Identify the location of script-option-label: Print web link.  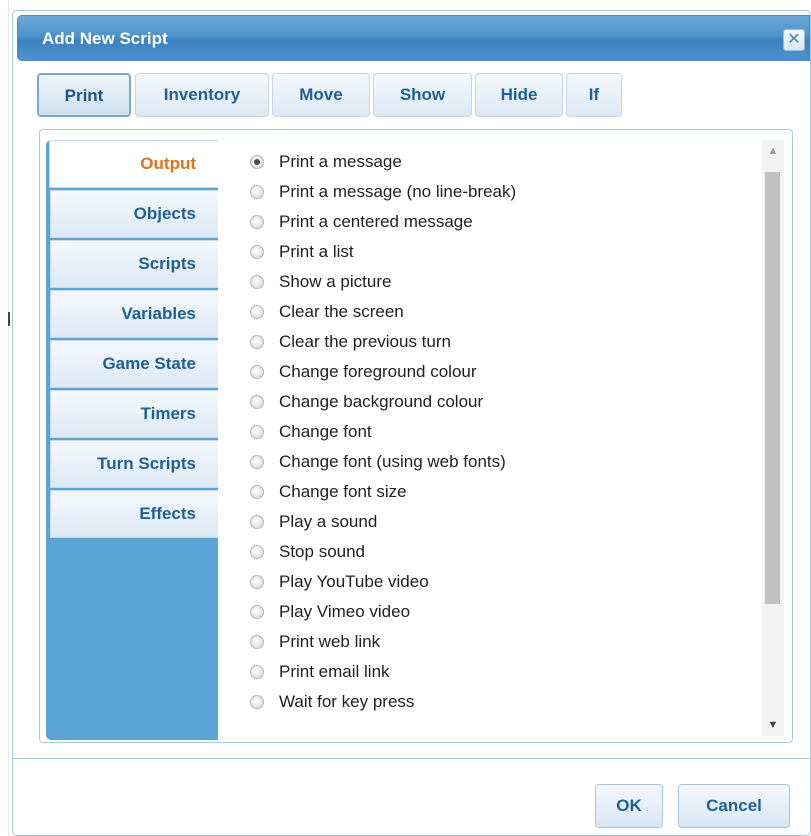
(330, 641).